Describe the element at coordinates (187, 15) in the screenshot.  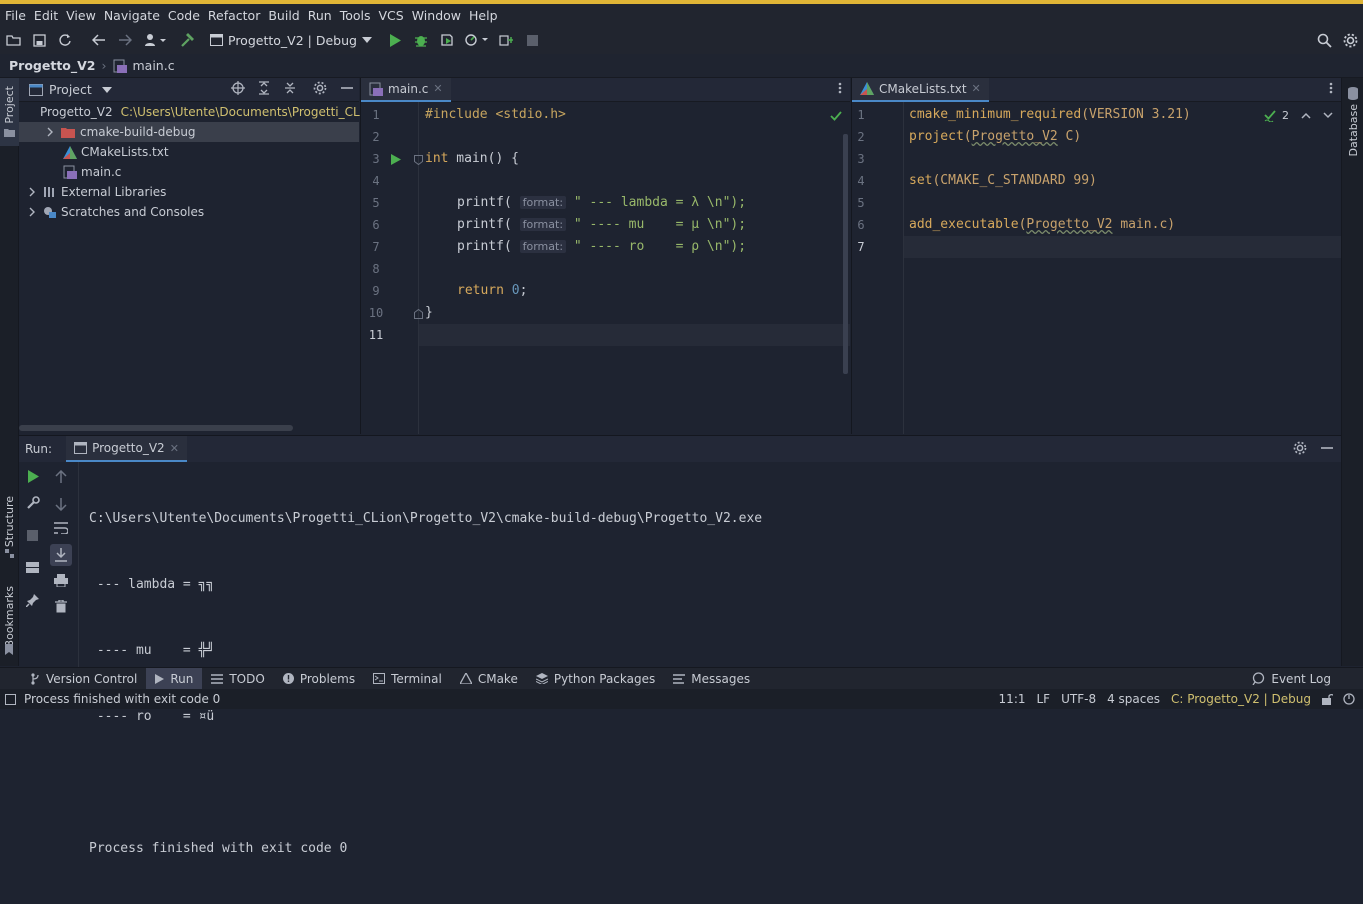
I see `menu-code: Code` at that location.